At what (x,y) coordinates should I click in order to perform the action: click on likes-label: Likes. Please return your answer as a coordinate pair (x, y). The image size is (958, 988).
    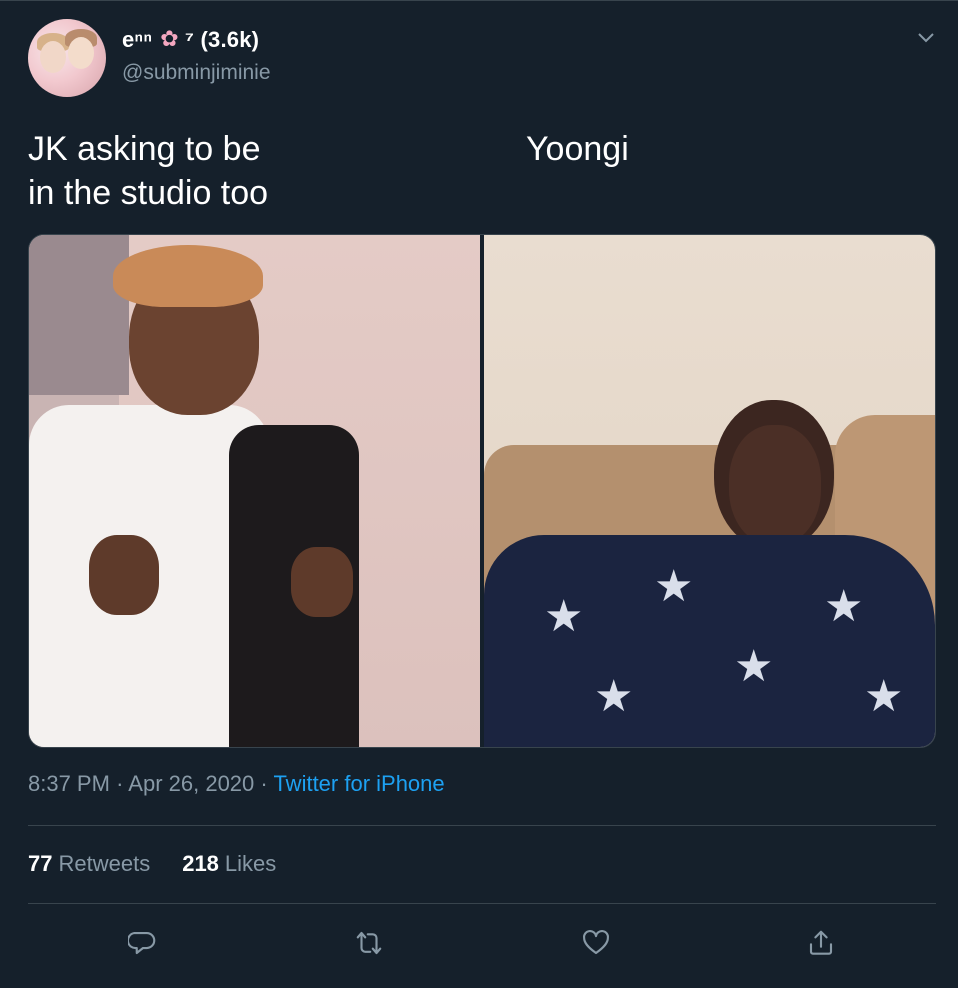
    Looking at the image, I should click on (250, 863).